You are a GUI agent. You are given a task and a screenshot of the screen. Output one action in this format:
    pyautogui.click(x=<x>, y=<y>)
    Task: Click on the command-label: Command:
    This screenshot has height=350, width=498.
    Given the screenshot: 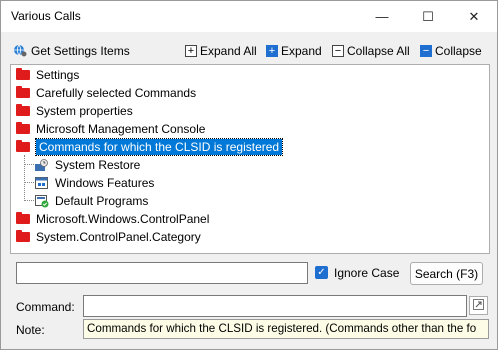 What is the action you would take?
    pyautogui.click(x=45, y=307)
    